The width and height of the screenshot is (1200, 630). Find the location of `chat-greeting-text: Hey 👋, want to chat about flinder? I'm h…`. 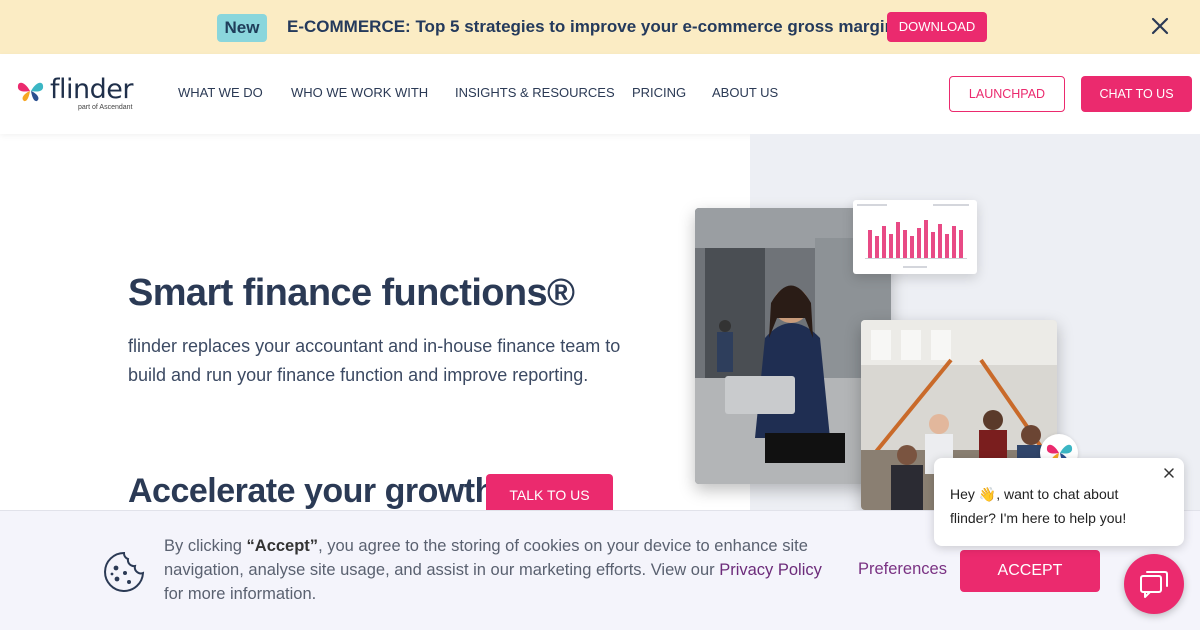

chat-greeting-text: Hey 👋, want to chat about flinder? I'm h… is located at coordinates (1038, 506).